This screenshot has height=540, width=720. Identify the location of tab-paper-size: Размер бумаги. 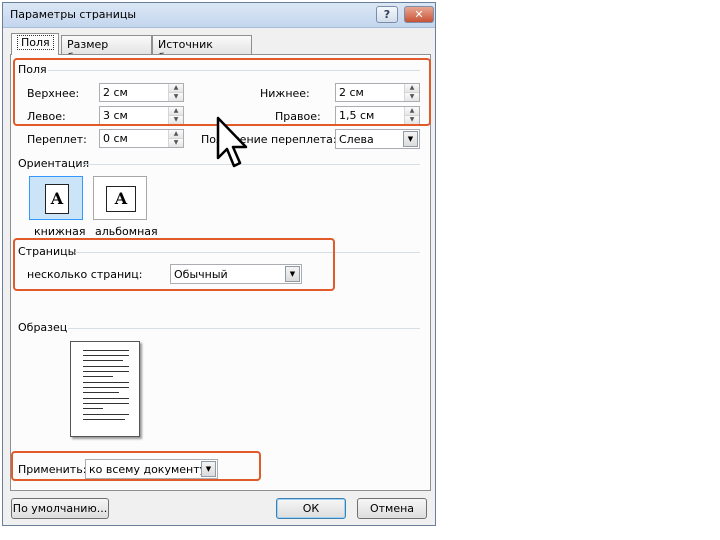
(106, 49).